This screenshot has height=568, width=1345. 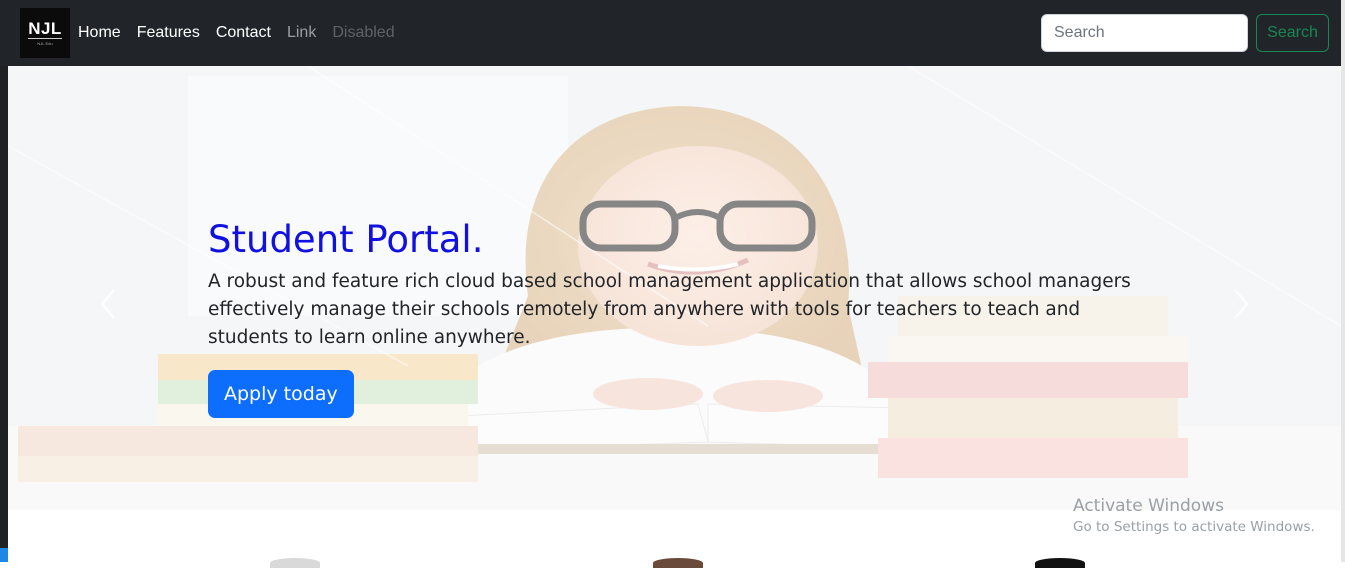 What do you see at coordinates (1343, 281) in the screenshot?
I see `scrollbar-track` at bounding box center [1343, 281].